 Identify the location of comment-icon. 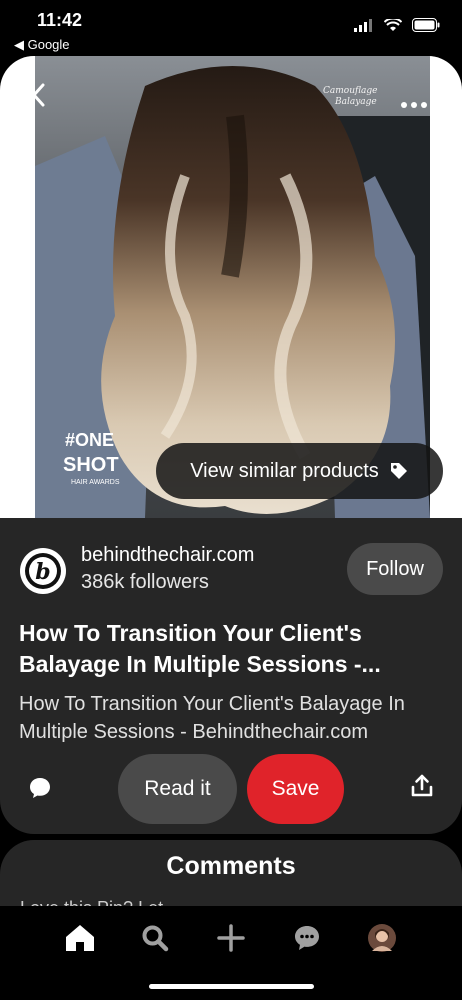
(40, 788).